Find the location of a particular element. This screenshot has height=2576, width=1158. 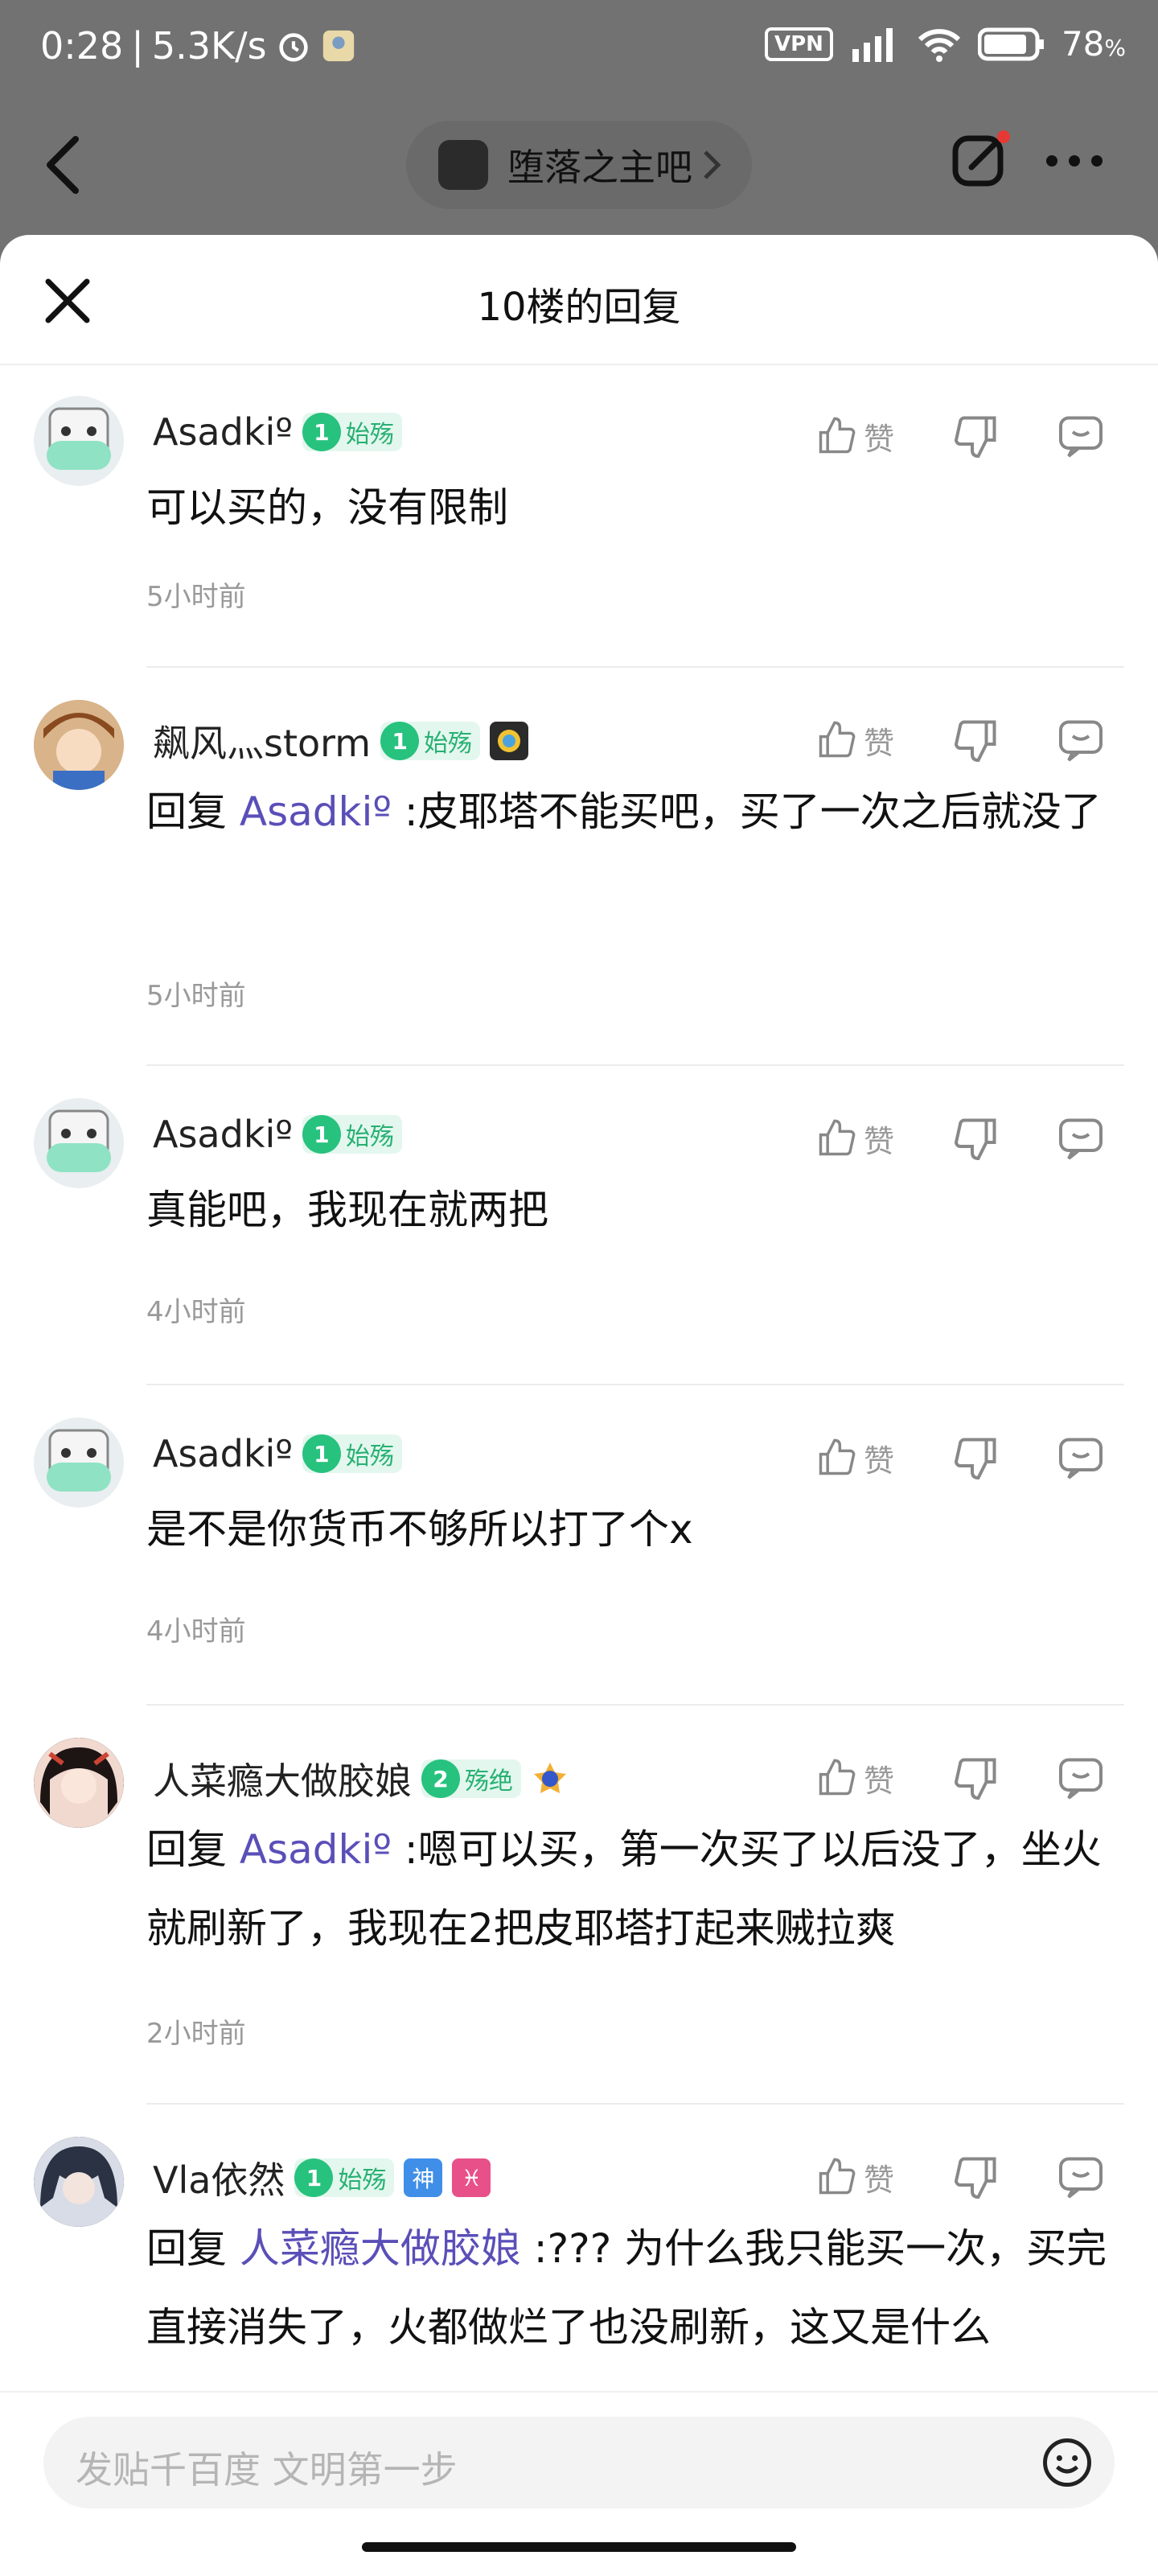

home-indicator is located at coordinates (579, 2547).